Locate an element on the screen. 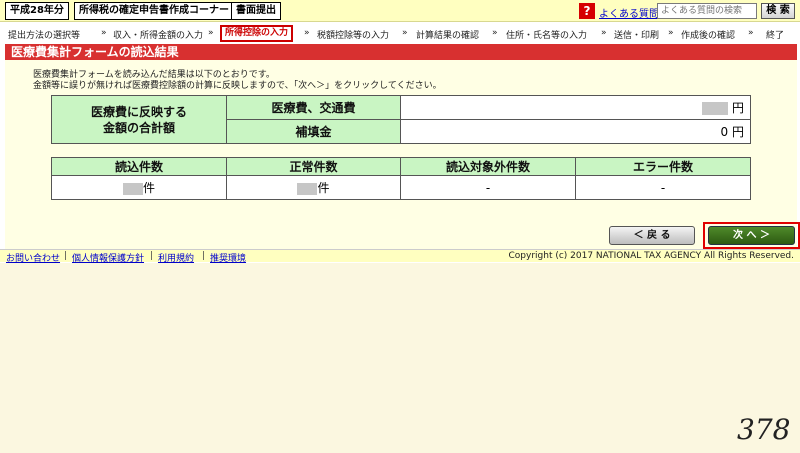 The image size is (800, 453). corner-title: 所得税の確定申告書作成コーナー is located at coordinates (154, 11).